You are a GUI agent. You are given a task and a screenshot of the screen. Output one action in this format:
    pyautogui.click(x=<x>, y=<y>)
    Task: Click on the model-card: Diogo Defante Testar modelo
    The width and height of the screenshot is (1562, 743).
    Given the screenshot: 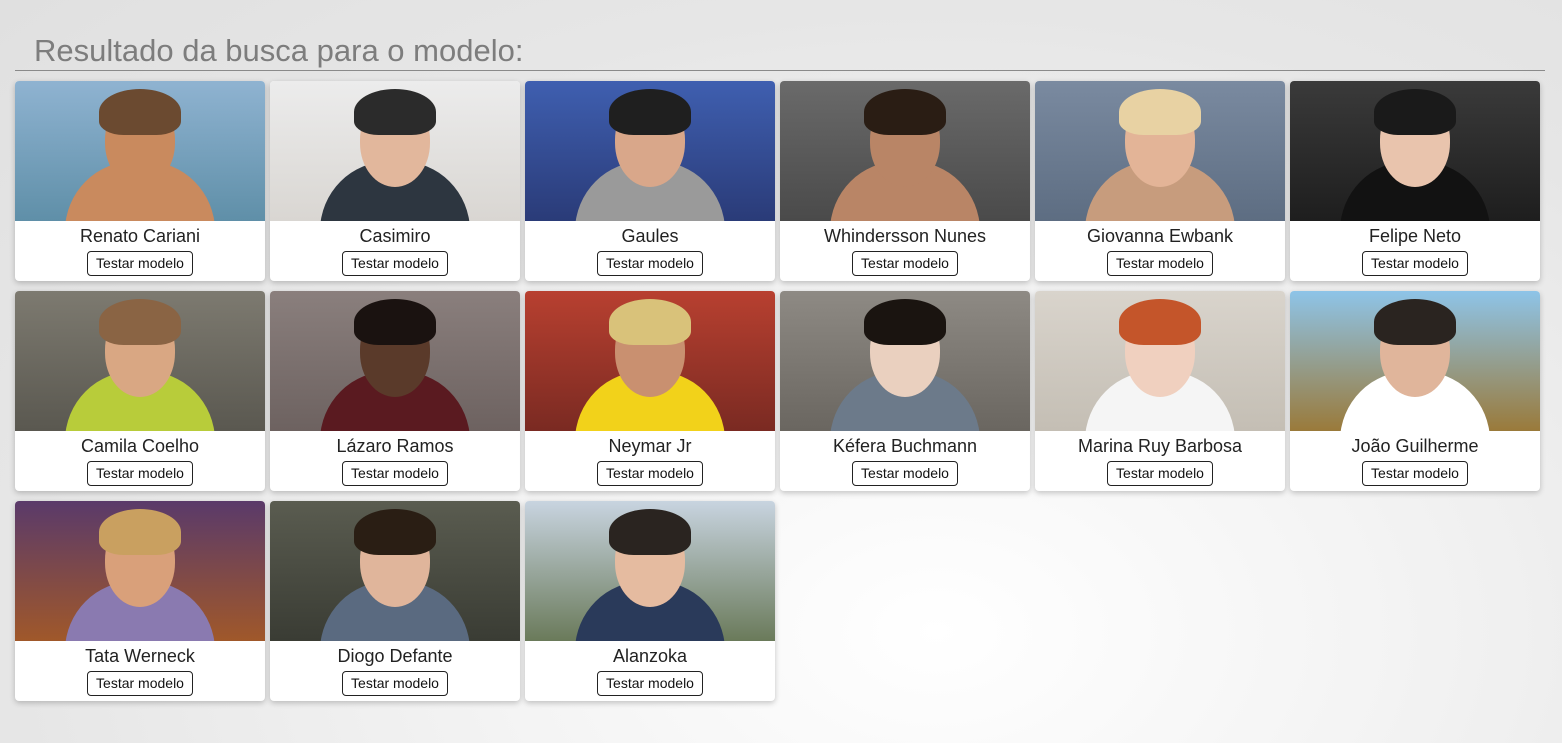 What is the action you would take?
    pyautogui.click(x=395, y=601)
    